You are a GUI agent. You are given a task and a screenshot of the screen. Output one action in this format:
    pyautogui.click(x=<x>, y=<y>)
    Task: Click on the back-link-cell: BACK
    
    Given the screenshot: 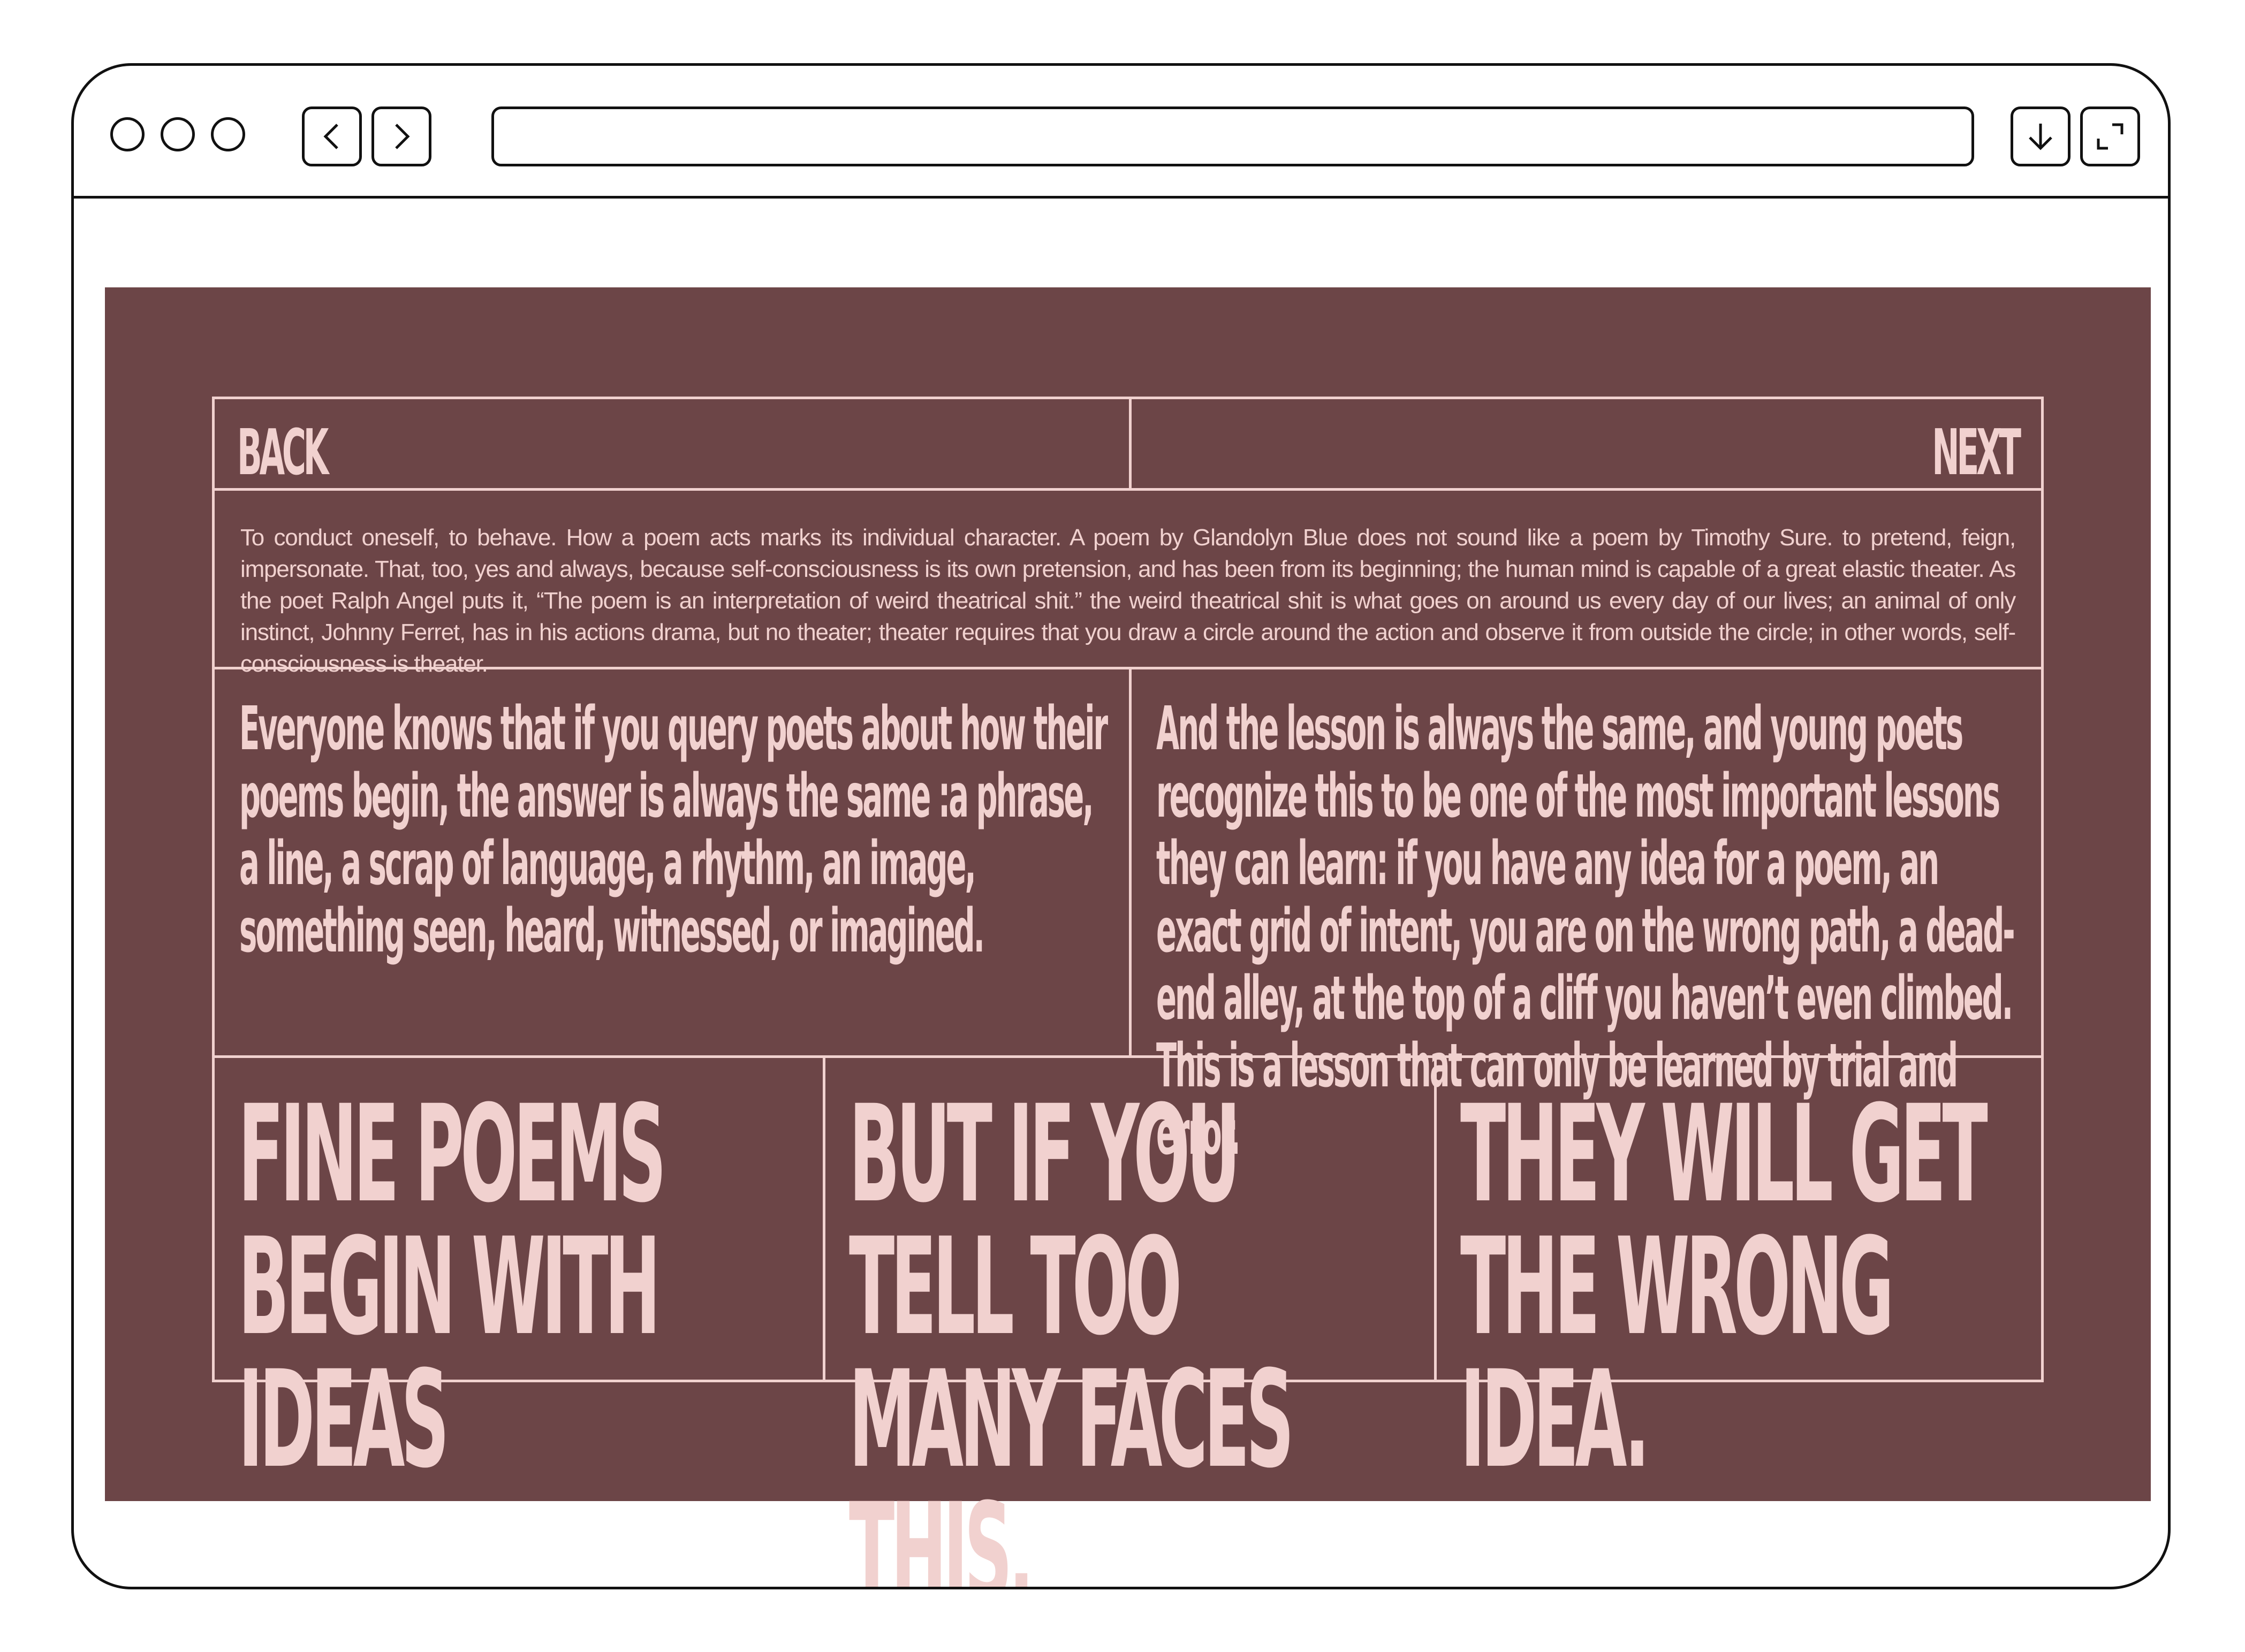 What is the action you would take?
    pyautogui.click(x=672, y=443)
    